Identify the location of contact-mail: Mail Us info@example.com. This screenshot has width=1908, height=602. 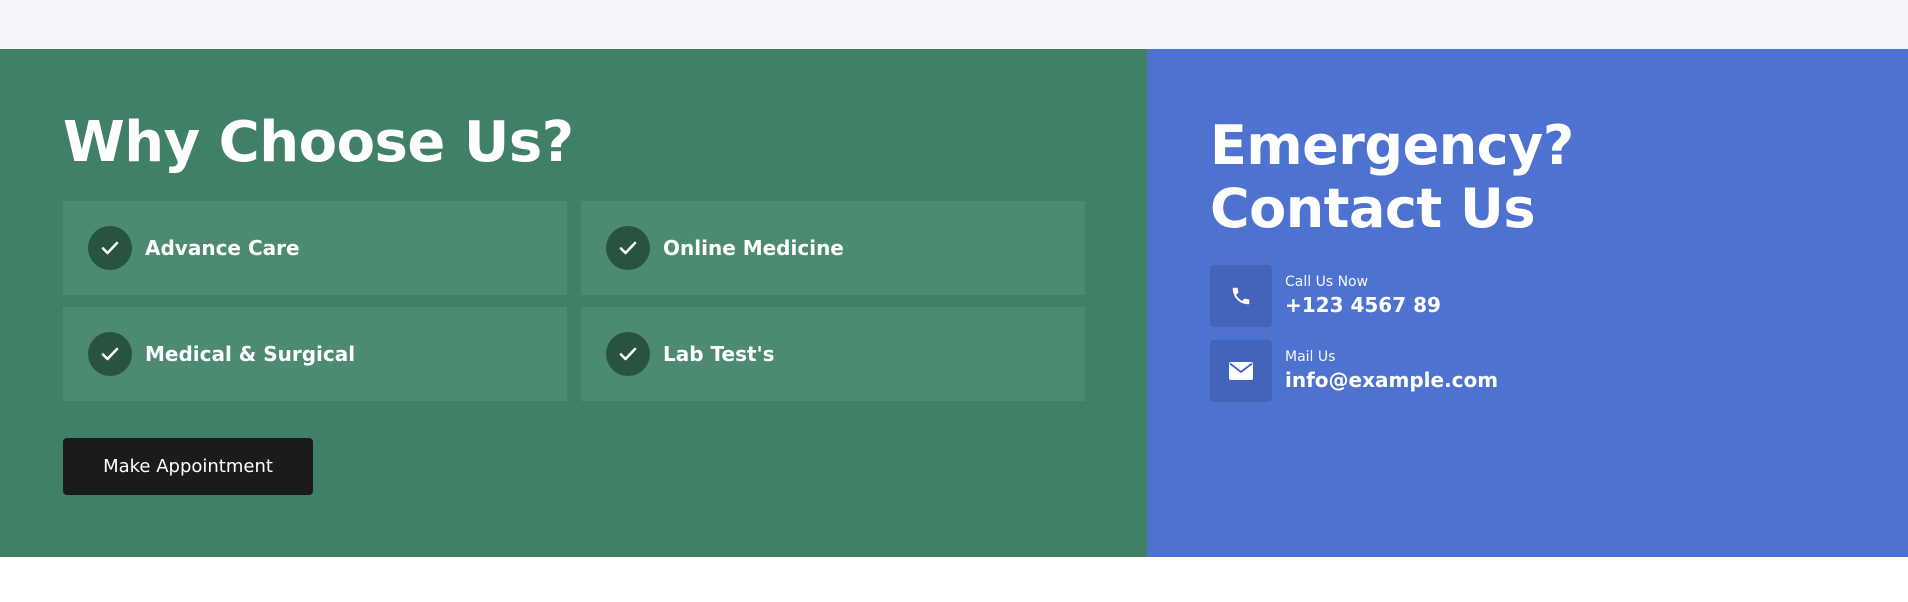
(1354, 371).